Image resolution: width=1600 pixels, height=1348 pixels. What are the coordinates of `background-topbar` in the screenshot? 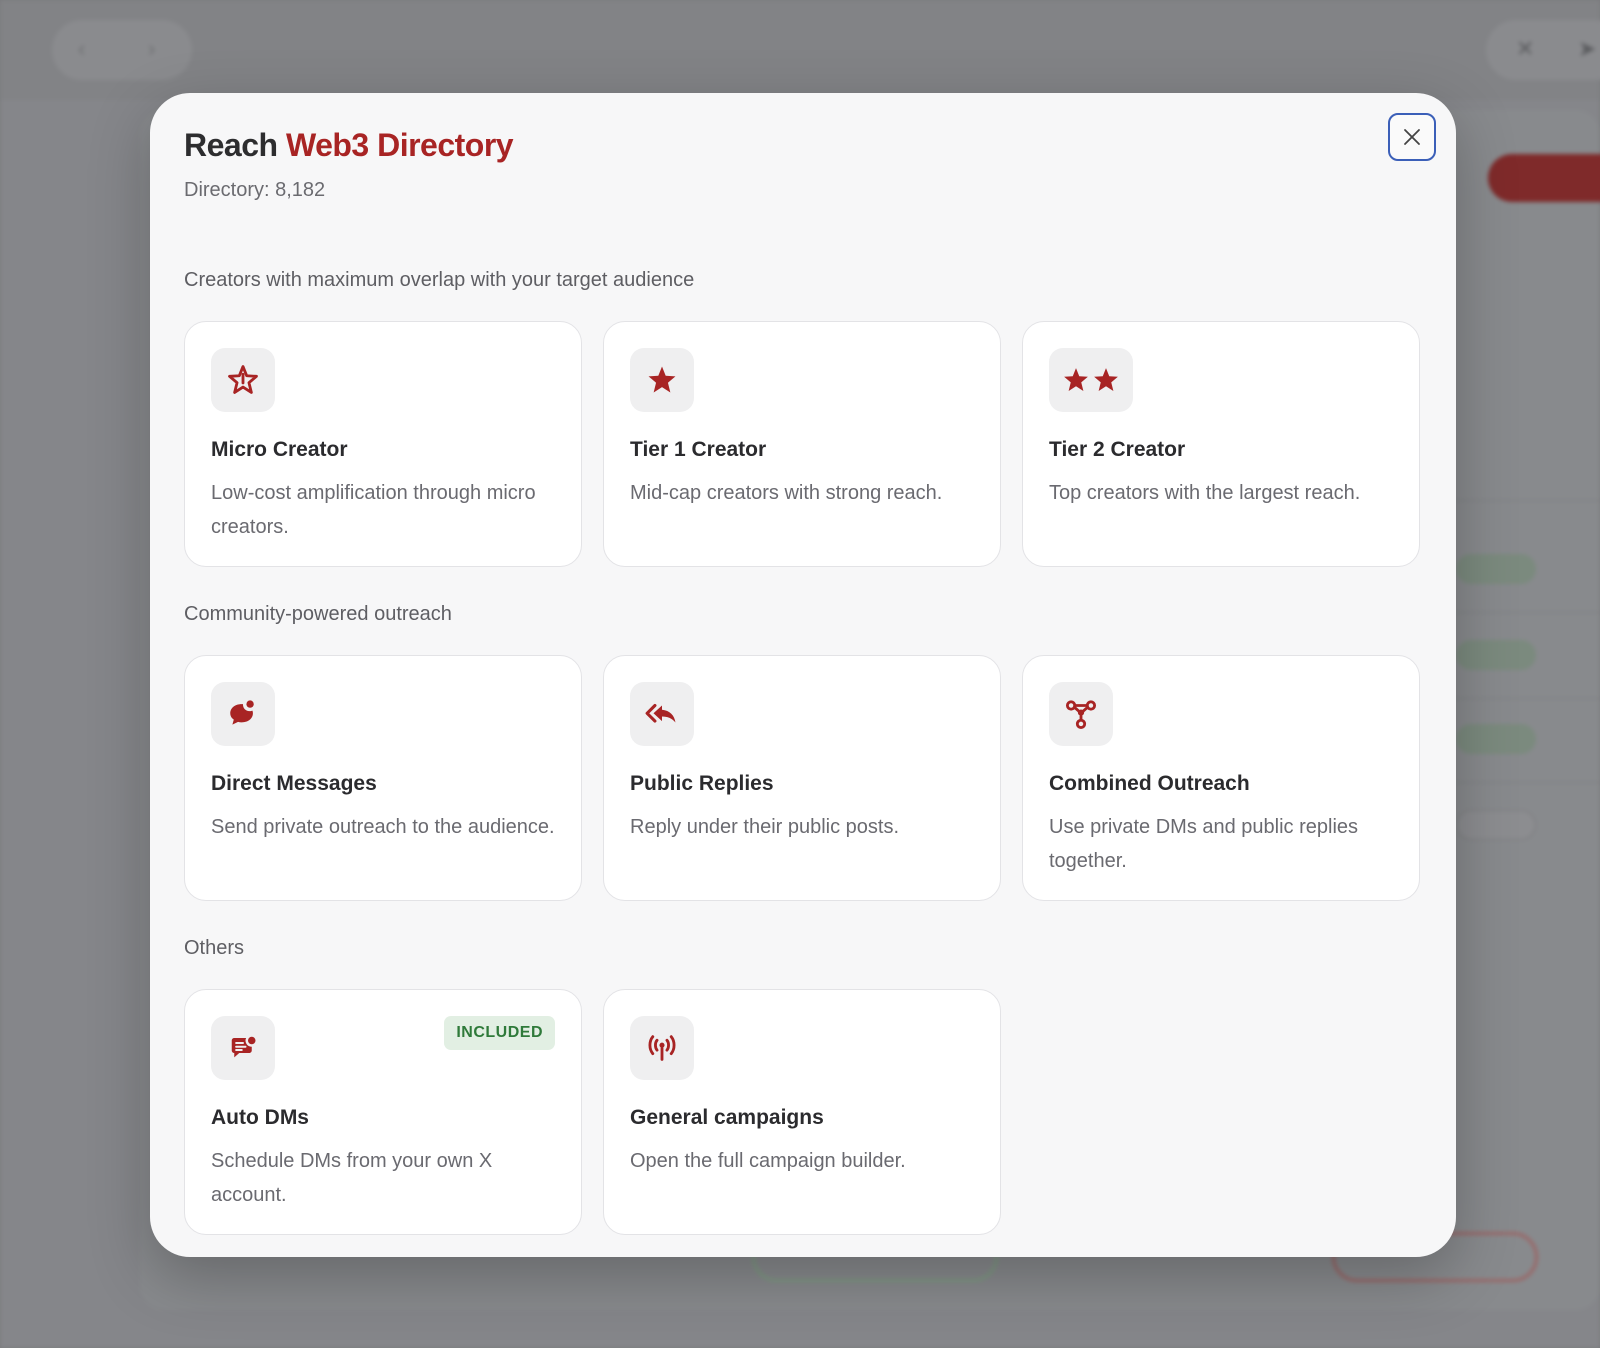 It's located at (800, 50).